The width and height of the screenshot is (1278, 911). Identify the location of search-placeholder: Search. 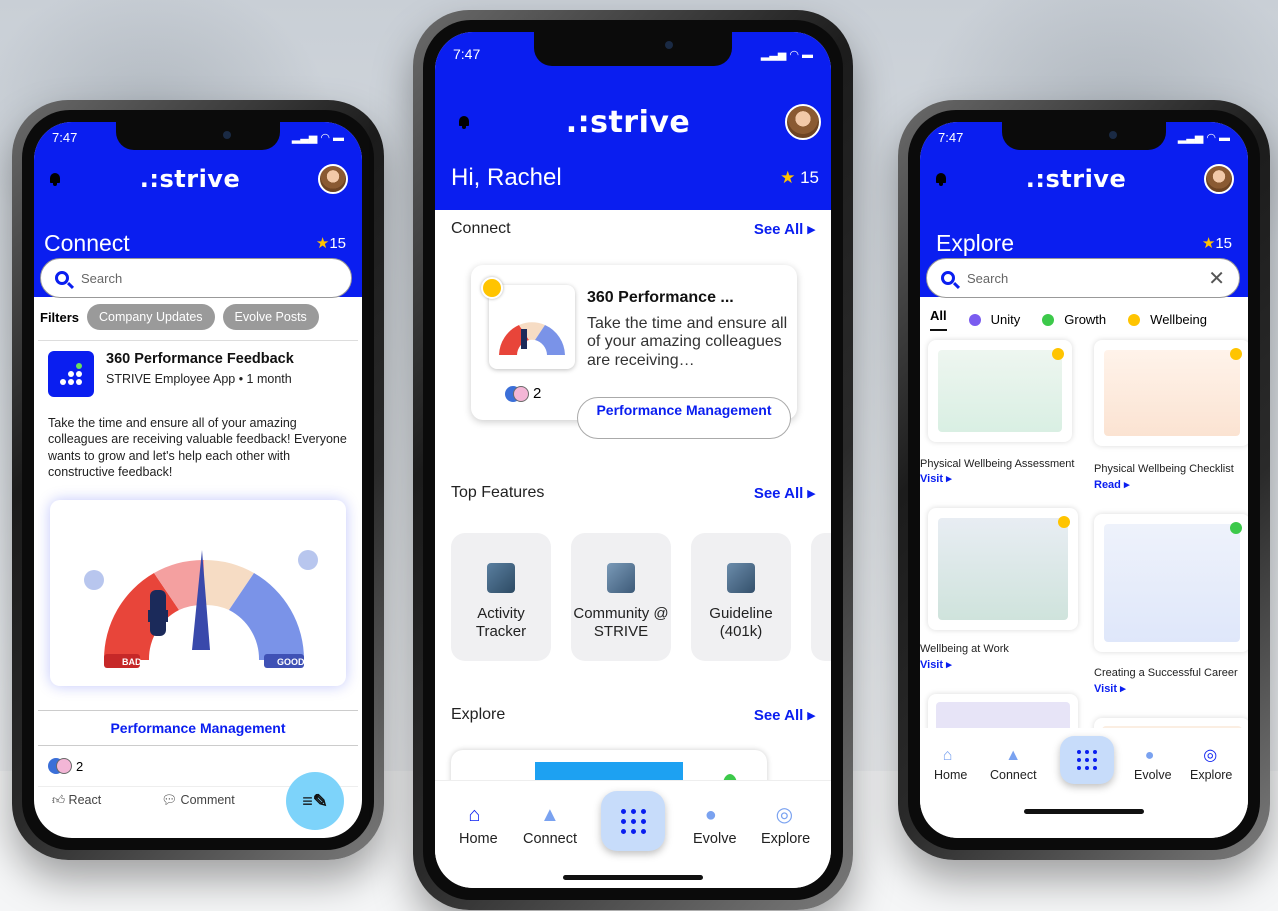
(988, 278).